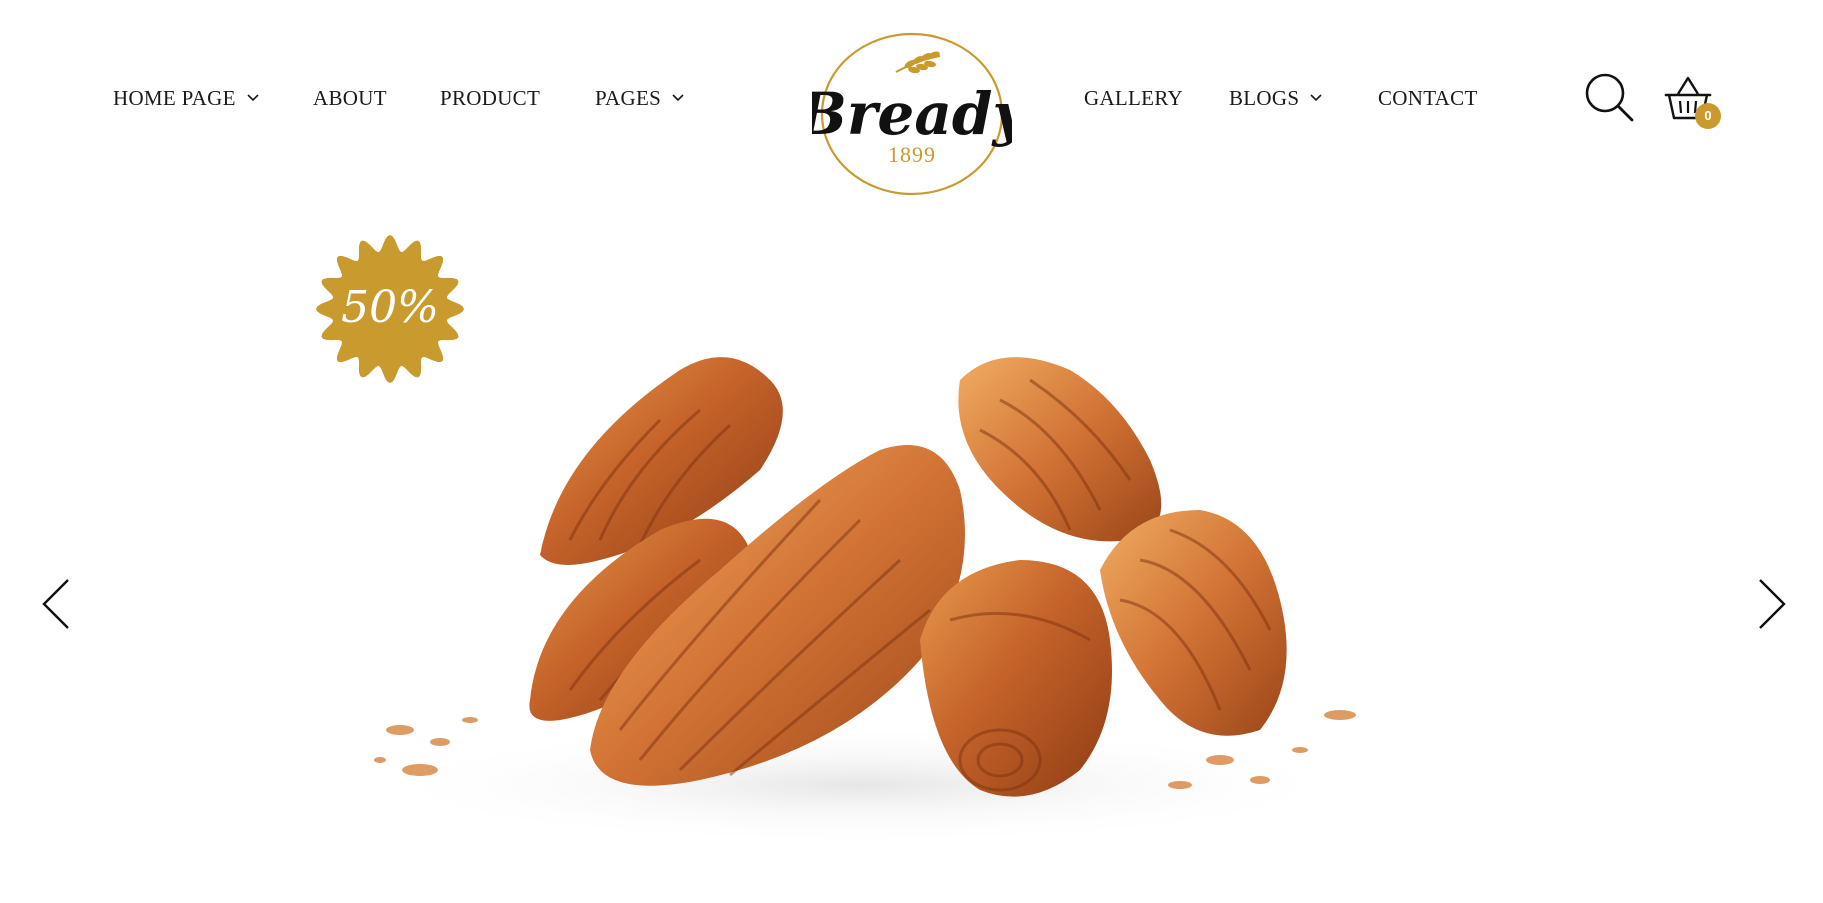 The image size is (1823, 903). What do you see at coordinates (628, 98) in the screenshot?
I see `nav-item-label: PAGES` at bounding box center [628, 98].